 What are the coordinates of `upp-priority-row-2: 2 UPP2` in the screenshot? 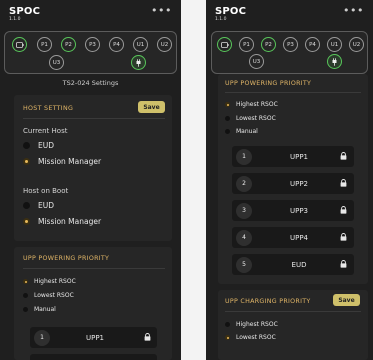 It's located at (293, 183).